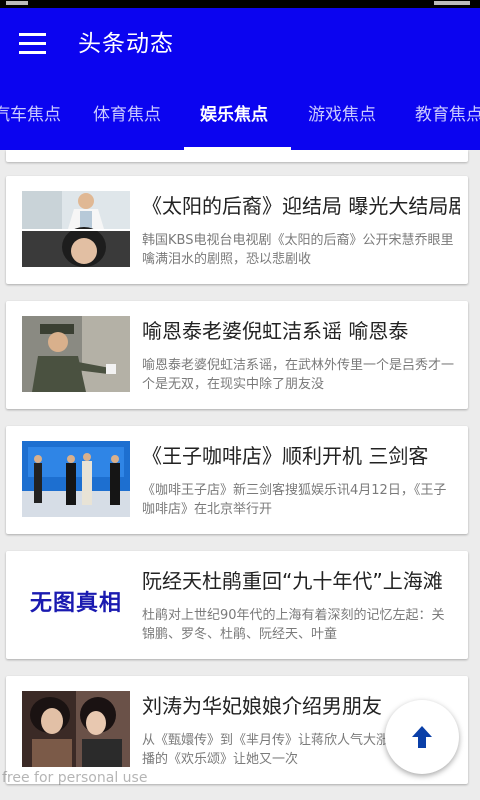 This screenshot has width=480, height=800. What do you see at coordinates (240, 4) in the screenshot?
I see `status-bar` at bounding box center [240, 4].